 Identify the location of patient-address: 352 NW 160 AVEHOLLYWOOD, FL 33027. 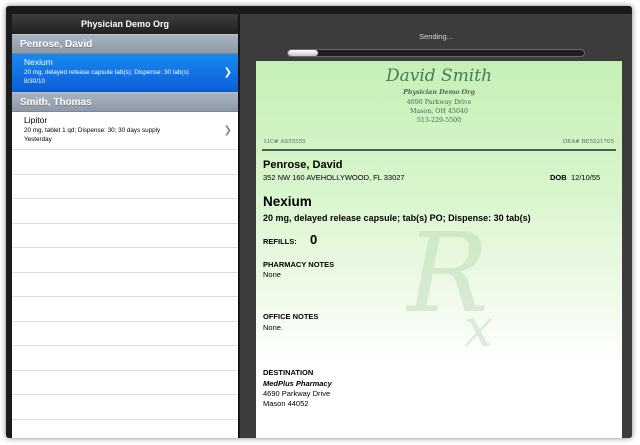
(334, 177).